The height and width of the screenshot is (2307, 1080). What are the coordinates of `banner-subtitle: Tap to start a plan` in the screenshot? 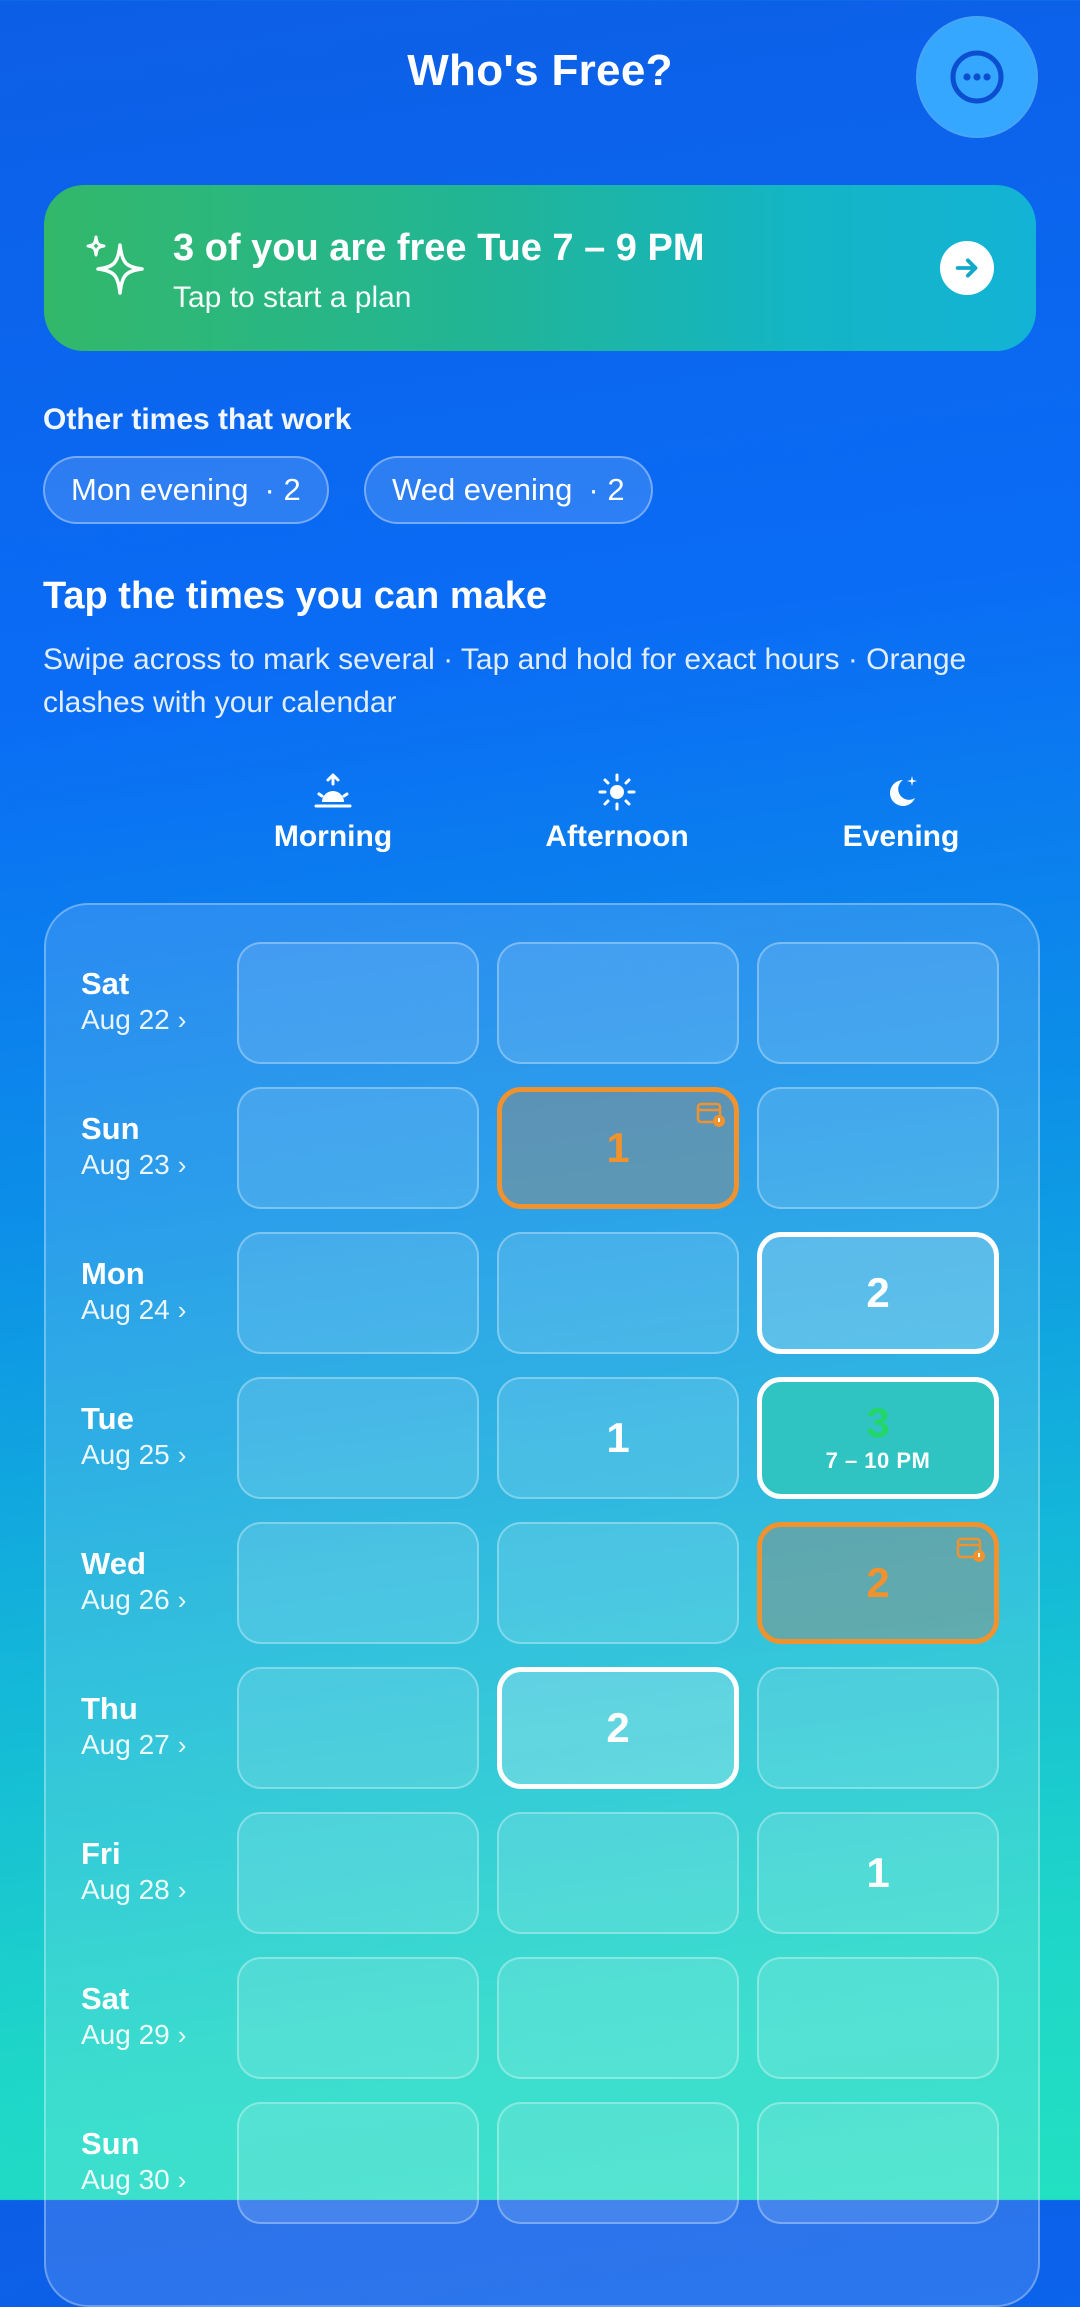 It's located at (292, 297).